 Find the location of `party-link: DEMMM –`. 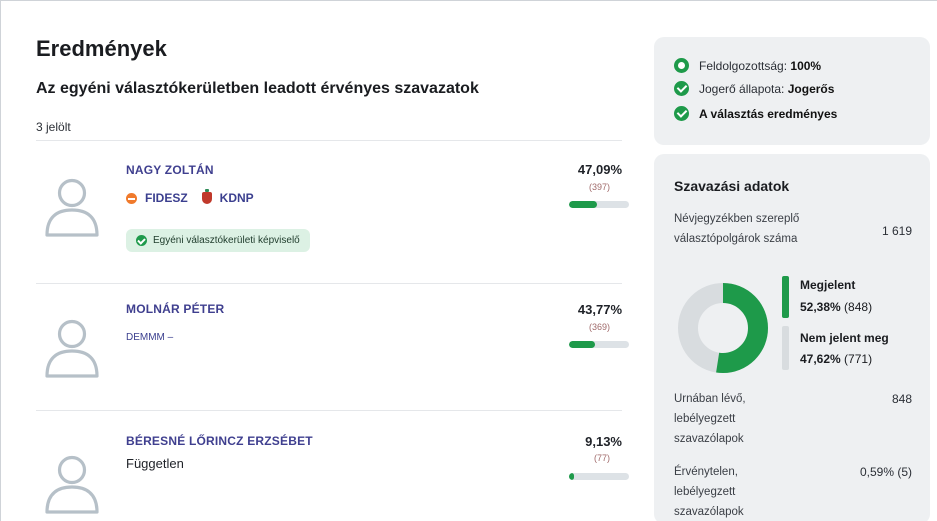

party-link: DEMMM – is located at coordinates (149, 337).